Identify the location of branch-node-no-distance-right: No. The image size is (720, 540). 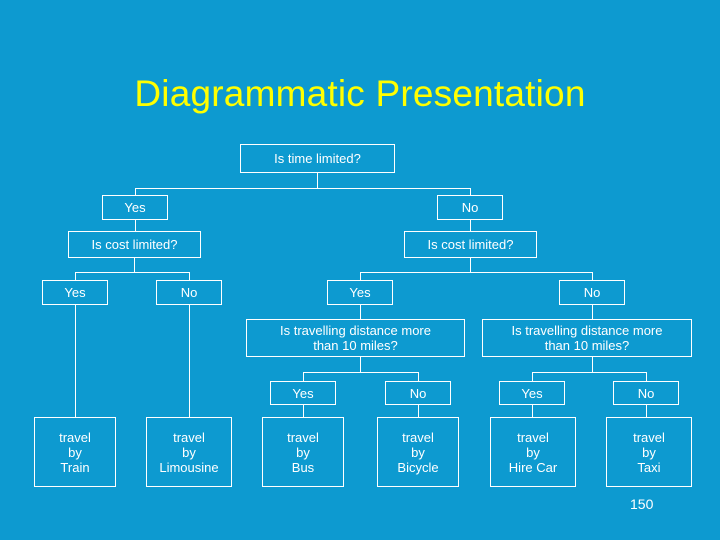
(646, 393).